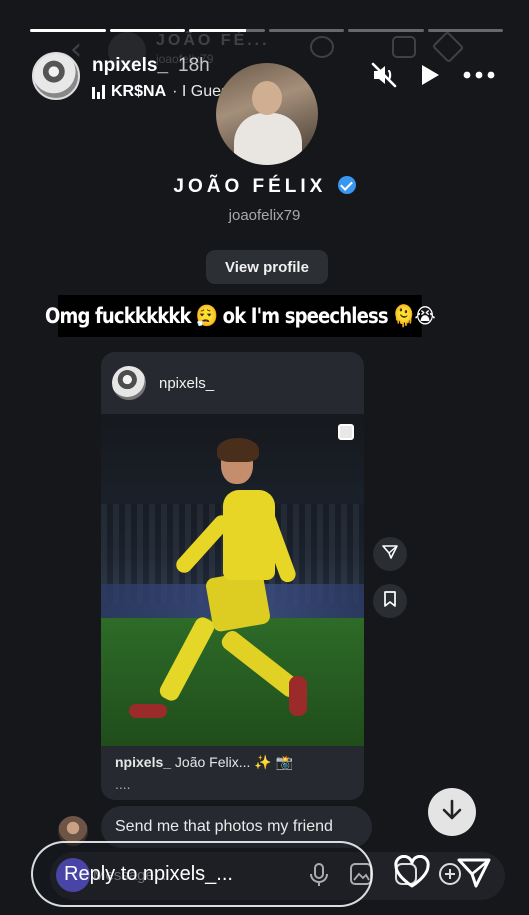  I want to click on post-caption: npixels_ João Felix... ✨ 📸, so click(204, 762).